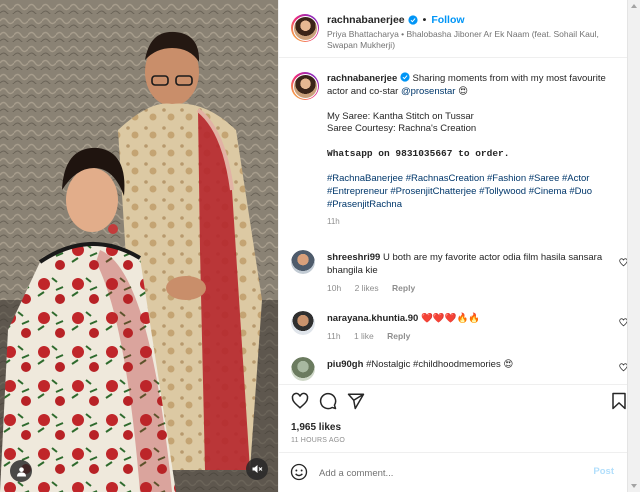 The image size is (640, 492). I want to click on caption-time: 11h, so click(333, 222).